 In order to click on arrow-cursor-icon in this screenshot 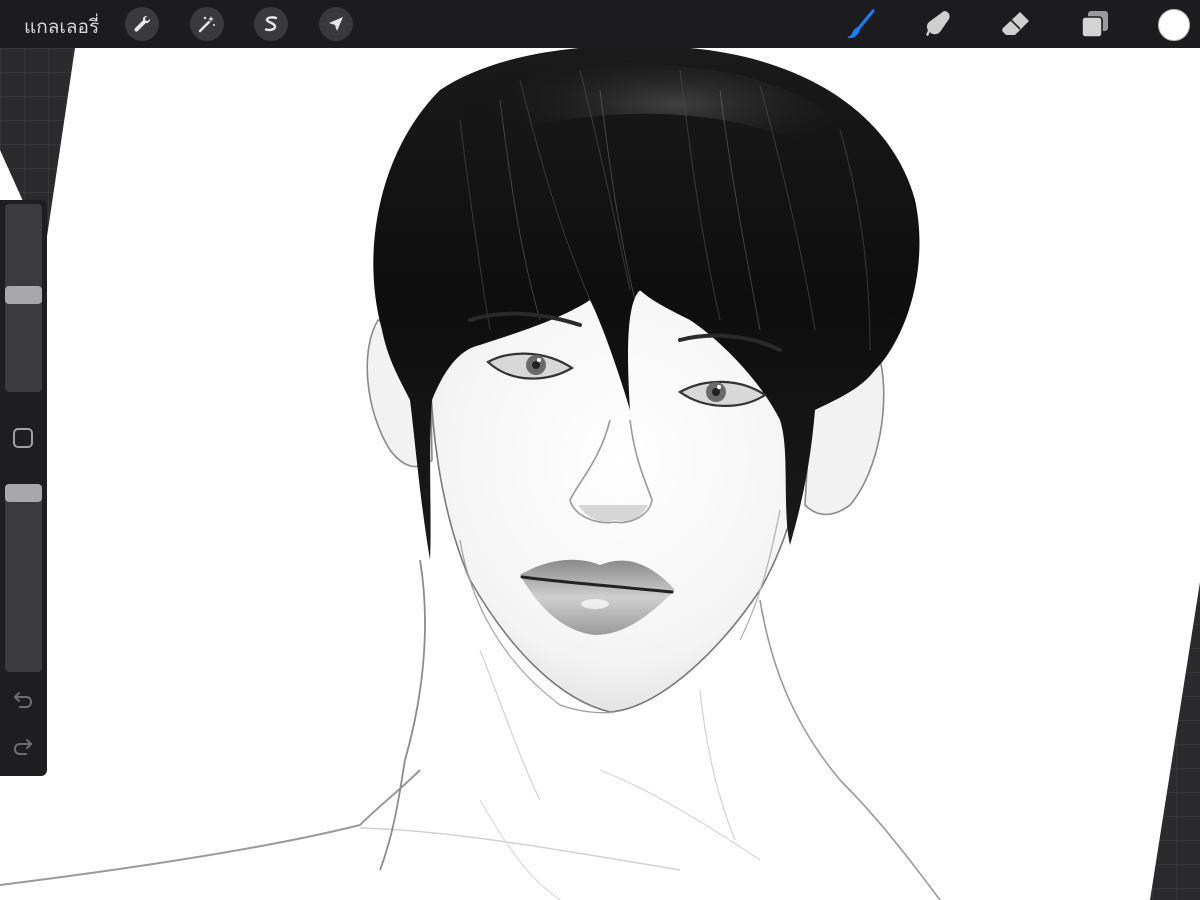, I will do `click(336, 24)`.